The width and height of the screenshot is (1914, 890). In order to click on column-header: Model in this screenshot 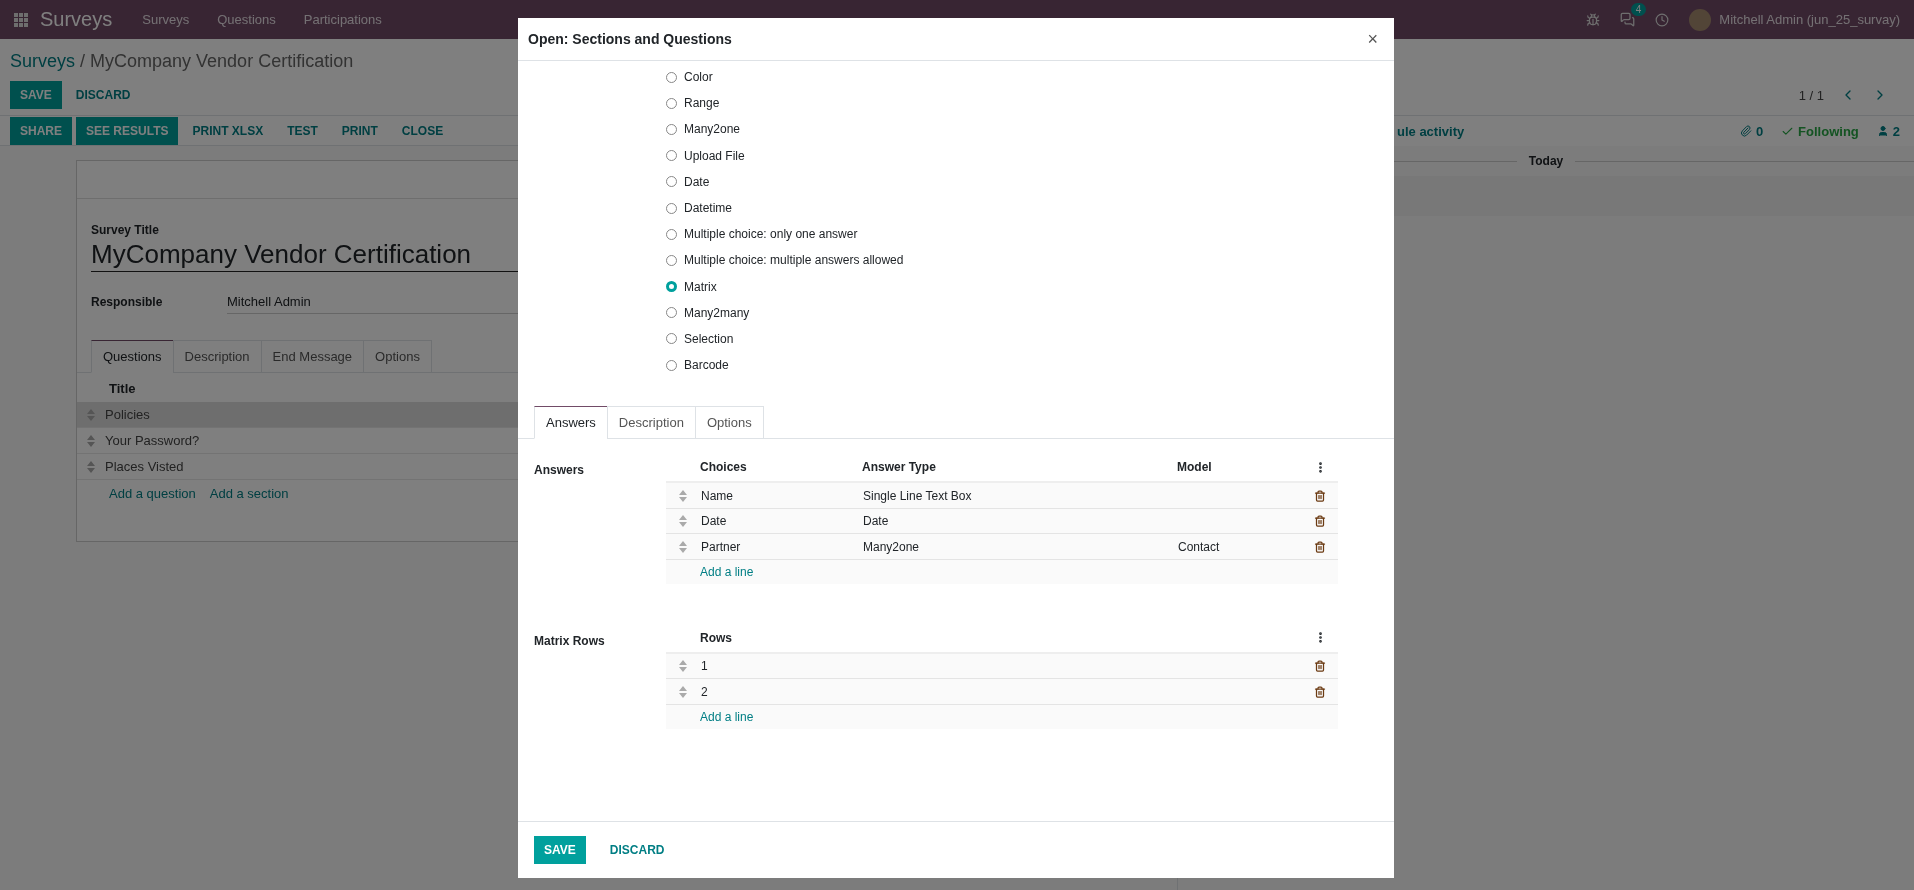, I will do `click(1195, 467)`.